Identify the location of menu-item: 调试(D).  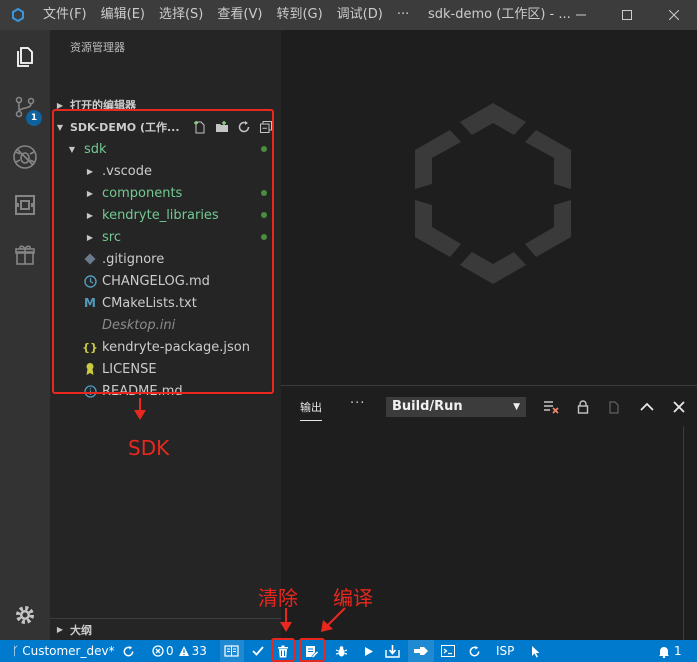
(360, 15).